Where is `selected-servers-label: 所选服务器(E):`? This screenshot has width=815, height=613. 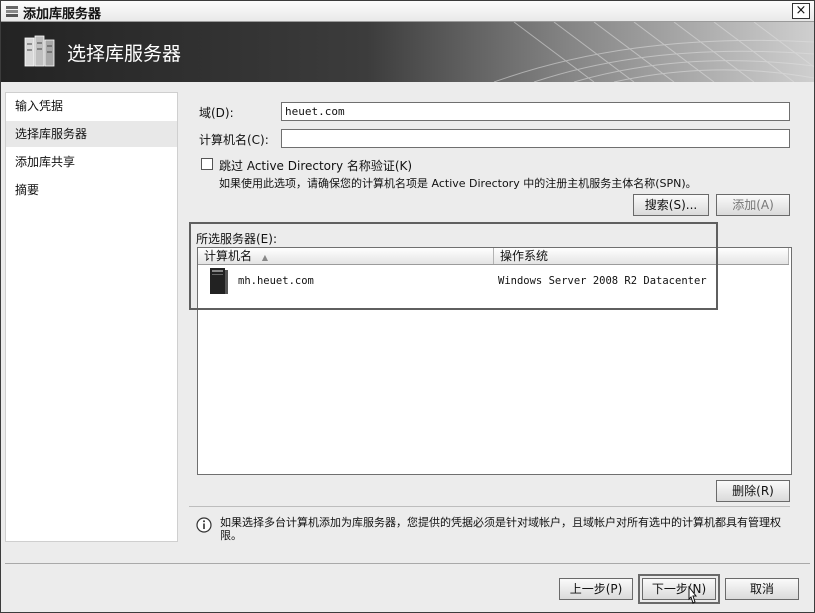 selected-servers-label: 所选服务器(E): is located at coordinates (236, 239).